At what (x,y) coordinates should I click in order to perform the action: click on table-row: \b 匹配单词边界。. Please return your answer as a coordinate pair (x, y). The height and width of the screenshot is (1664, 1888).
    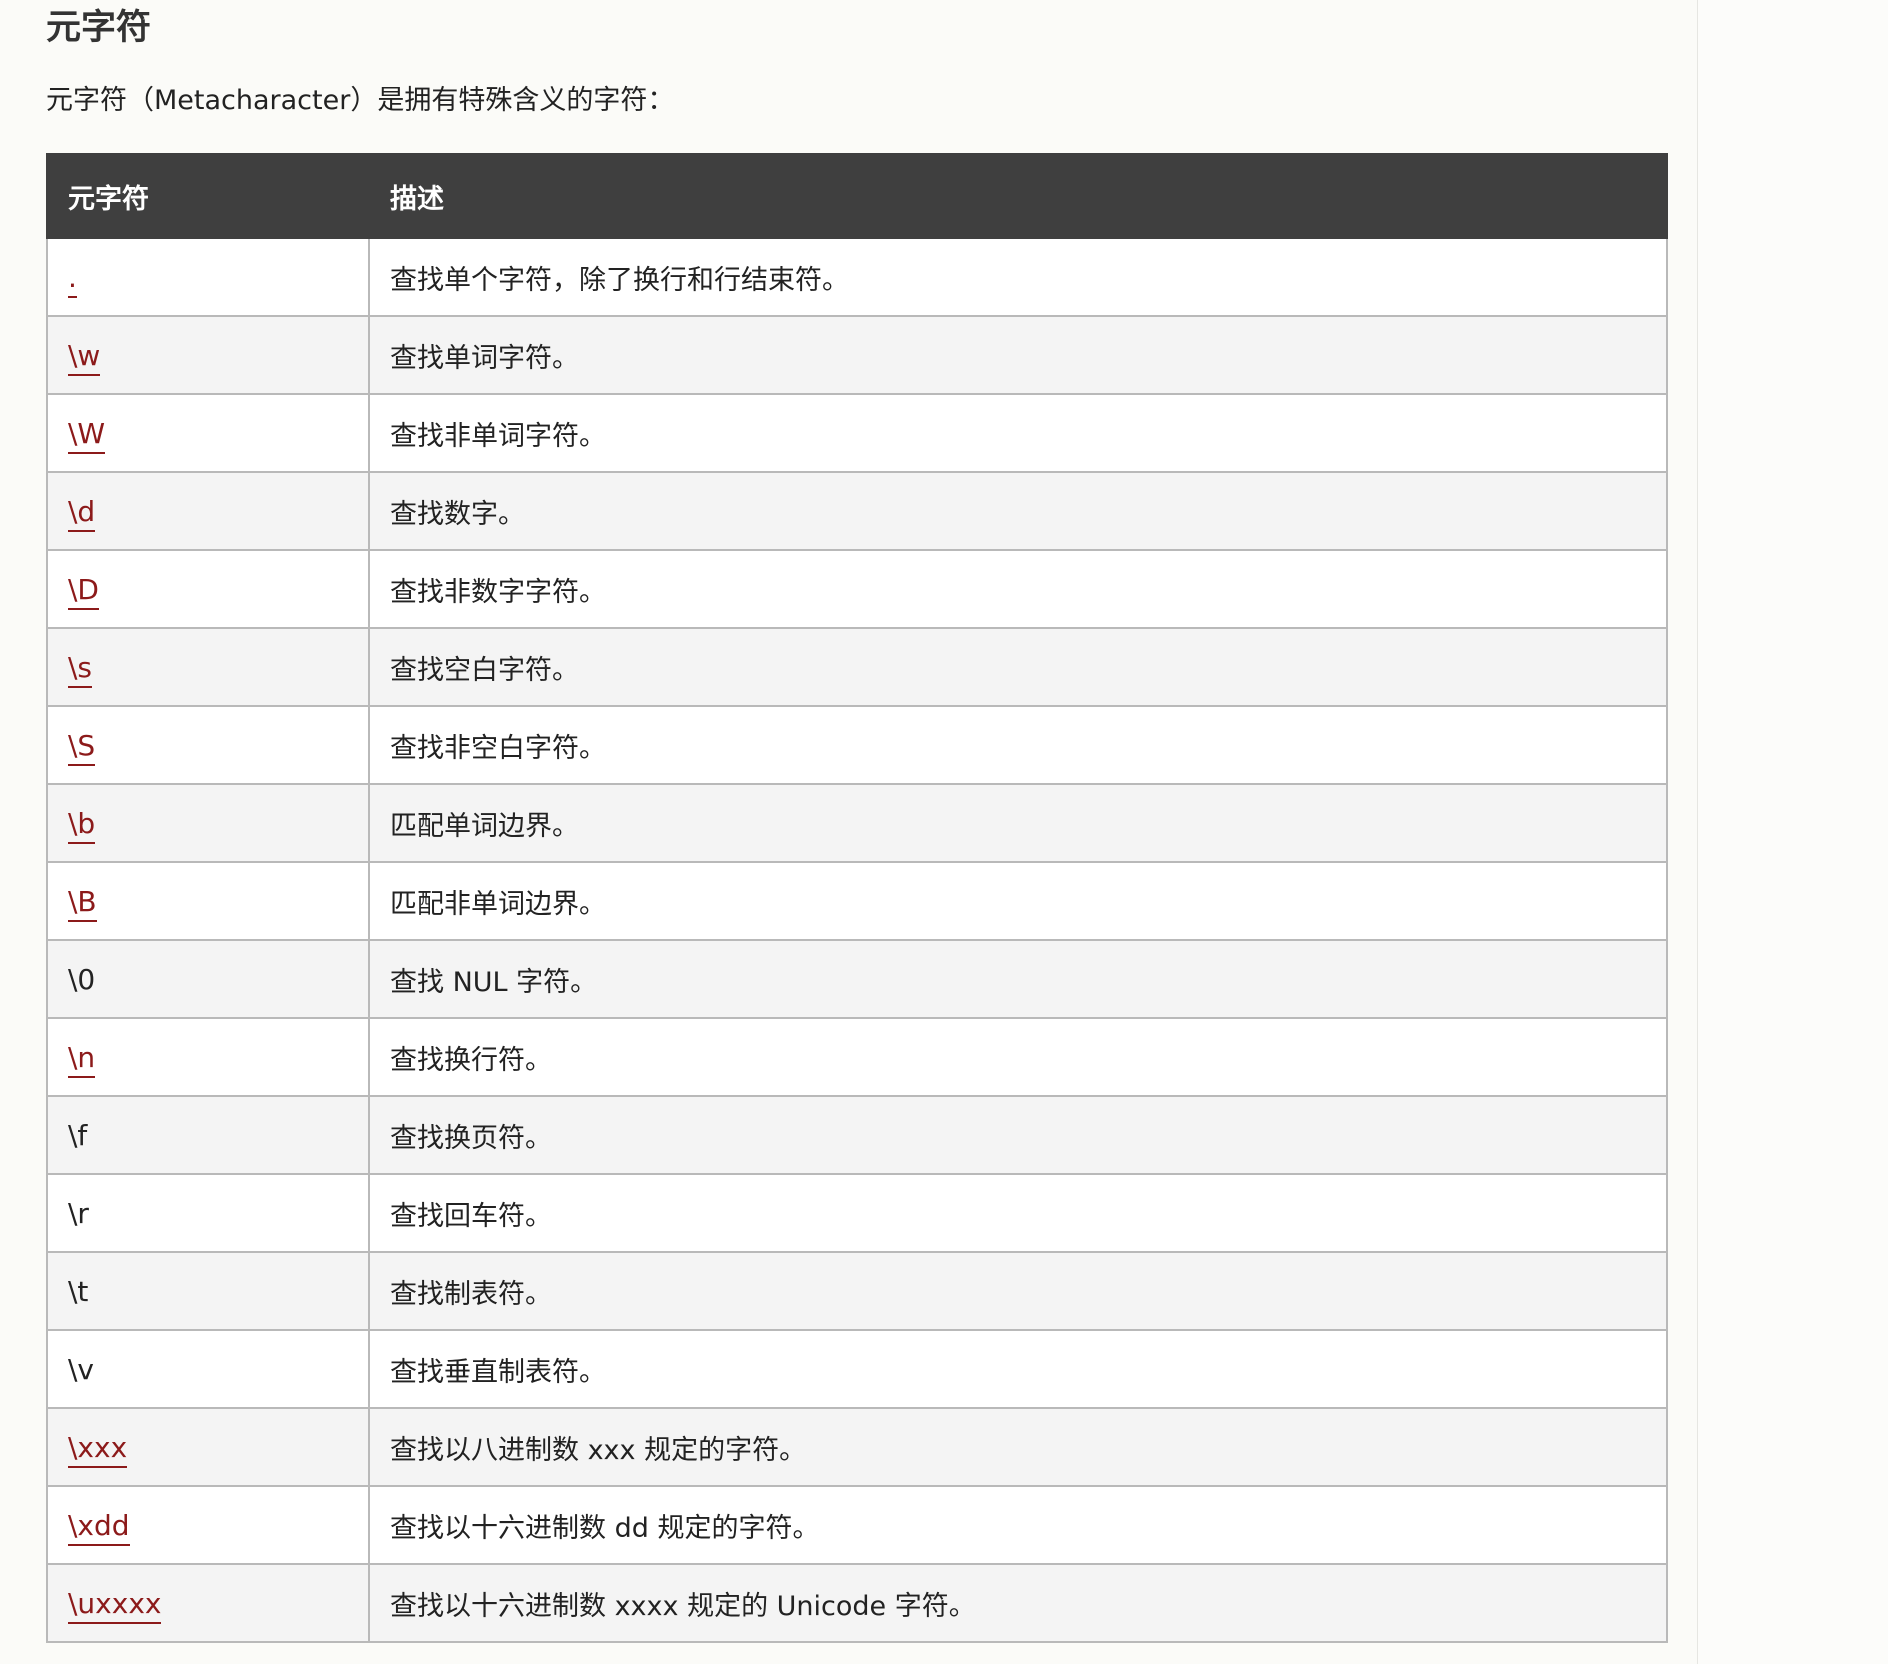
    Looking at the image, I should click on (857, 823).